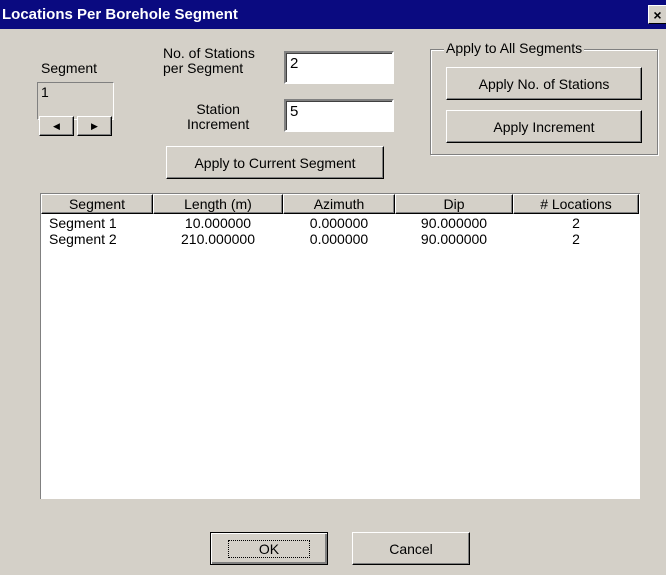 This screenshot has height=575, width=666. Describe the element at coordinates (333, 14) in the screenshot. I see `title-bar: Locations Per Borehole Segment ×` at that location.